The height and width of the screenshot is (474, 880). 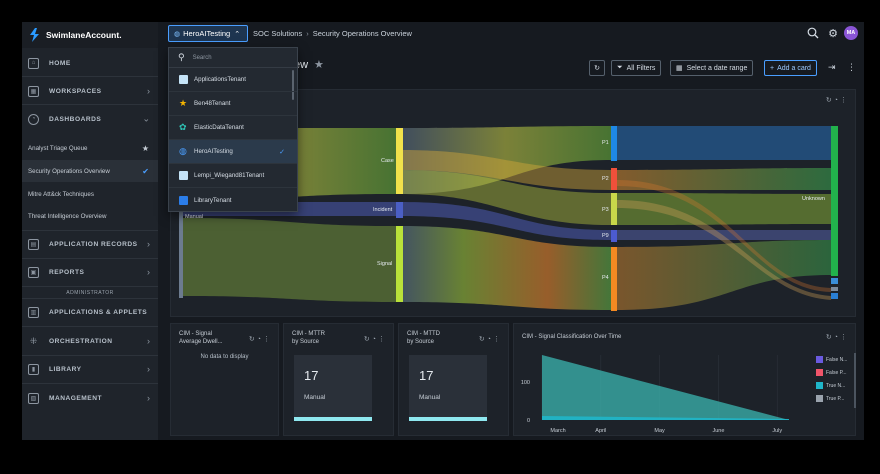 What do you see at coordinates (851, 67) in the screenshot?
I see `more-options-icon: ⋮` at bounding box center [851, 67].